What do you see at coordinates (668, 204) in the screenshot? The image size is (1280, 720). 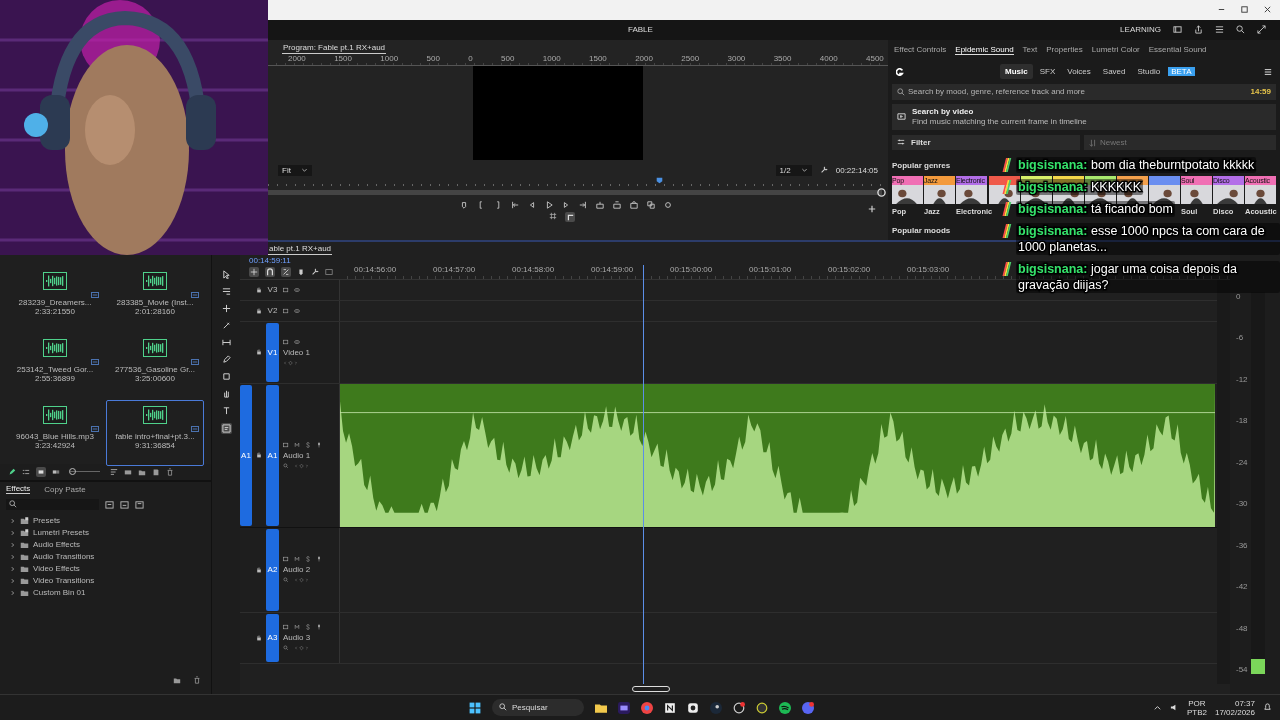 I see `sync-icon` at bounding box center [668, 204].